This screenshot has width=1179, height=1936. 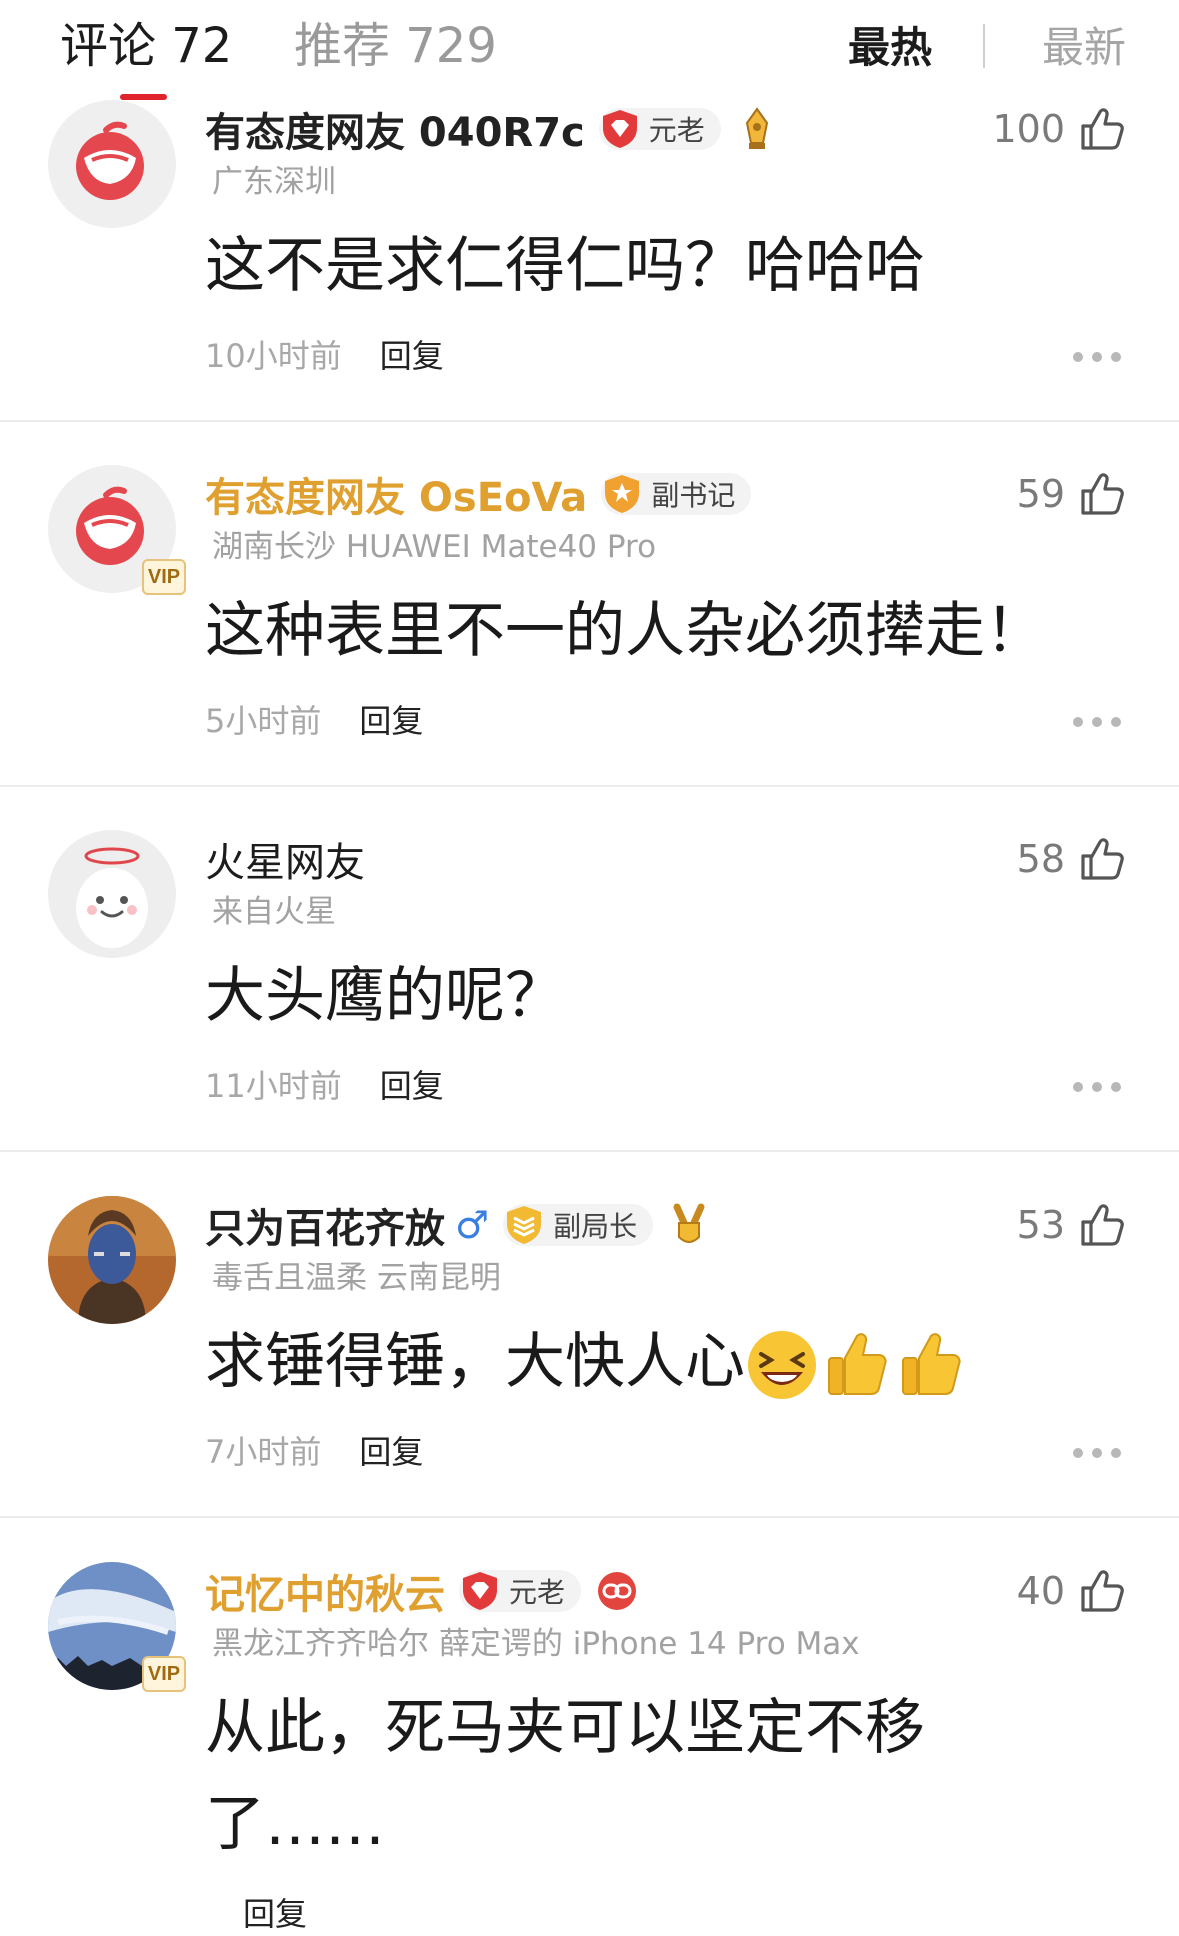 What do you see at coordinates (1072, 859) in the screenshot?
I see `like-button: 58` at bounding box center [1072, 859].